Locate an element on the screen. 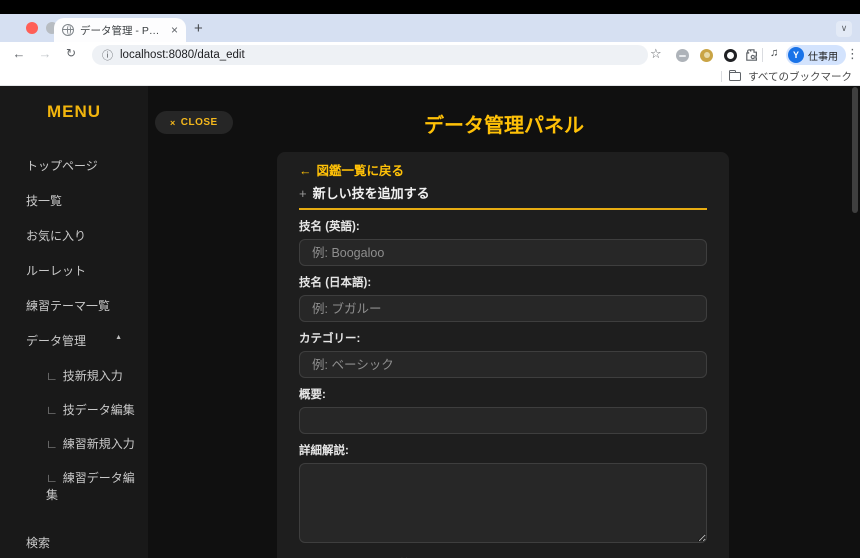 The width and height of the screenshot is (860, 558). name-en-input is located at coordinates (503, 252).